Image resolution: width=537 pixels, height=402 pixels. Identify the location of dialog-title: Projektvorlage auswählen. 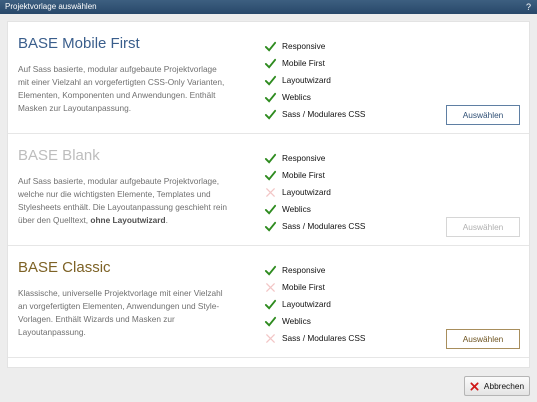
(51, 6).